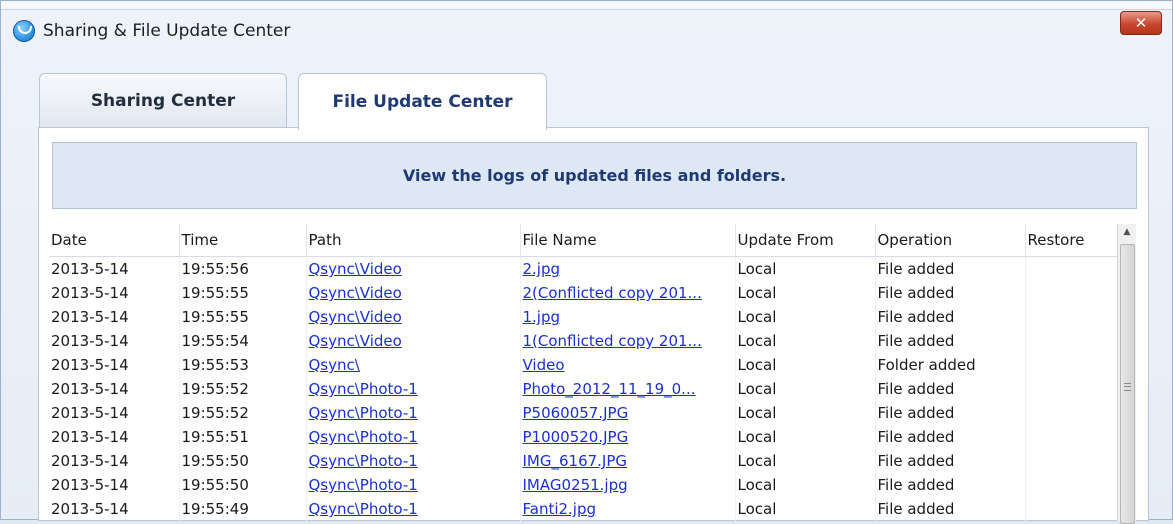 The image size is (1173, 524). Describe the element at coordinates (413, 240) in the screenshot. I see `column-header-path: Path` at that location.